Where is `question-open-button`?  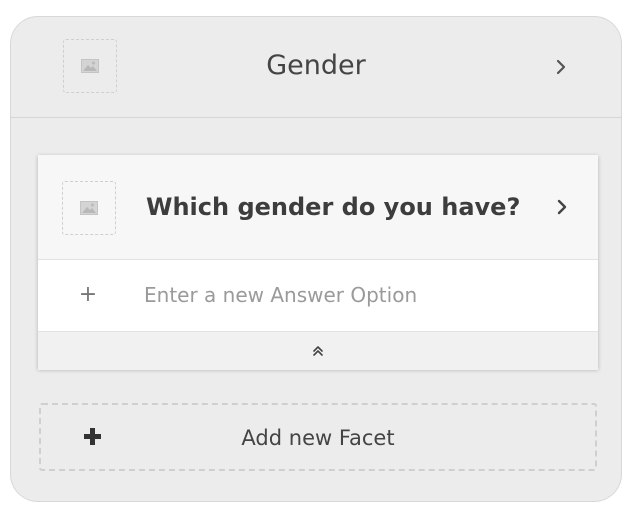
question-open-button is located at coordinates (562, 207).